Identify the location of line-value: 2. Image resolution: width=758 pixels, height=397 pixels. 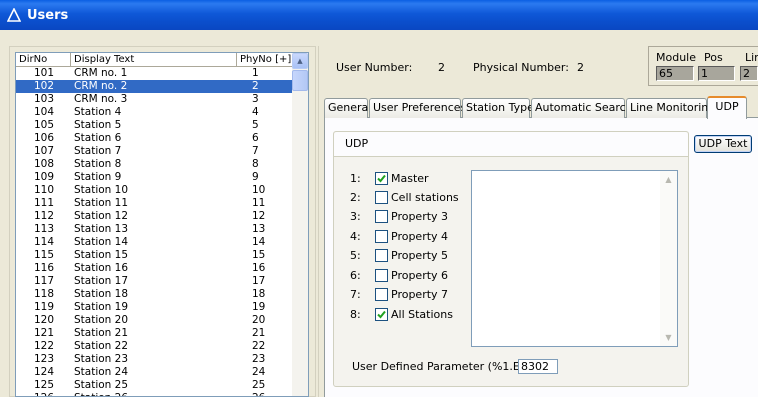
(749, 73).